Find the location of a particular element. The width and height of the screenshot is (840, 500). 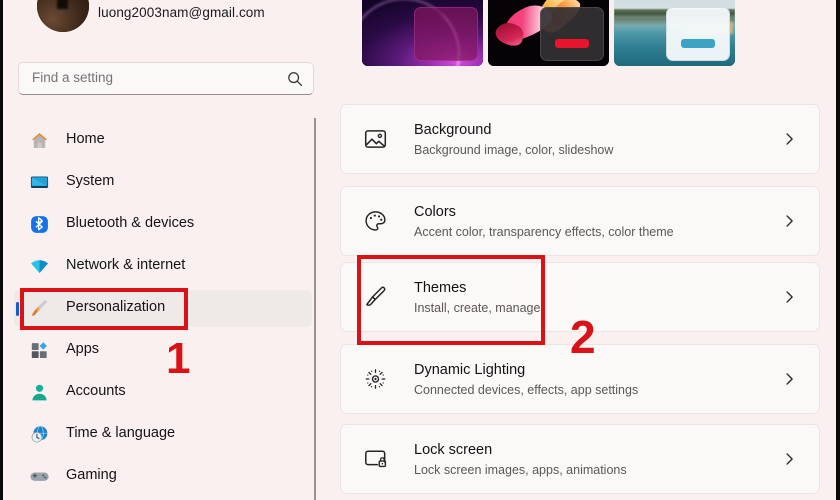

sidebar-item-network-internet: Network & internet is located at coordinates (163, 266).